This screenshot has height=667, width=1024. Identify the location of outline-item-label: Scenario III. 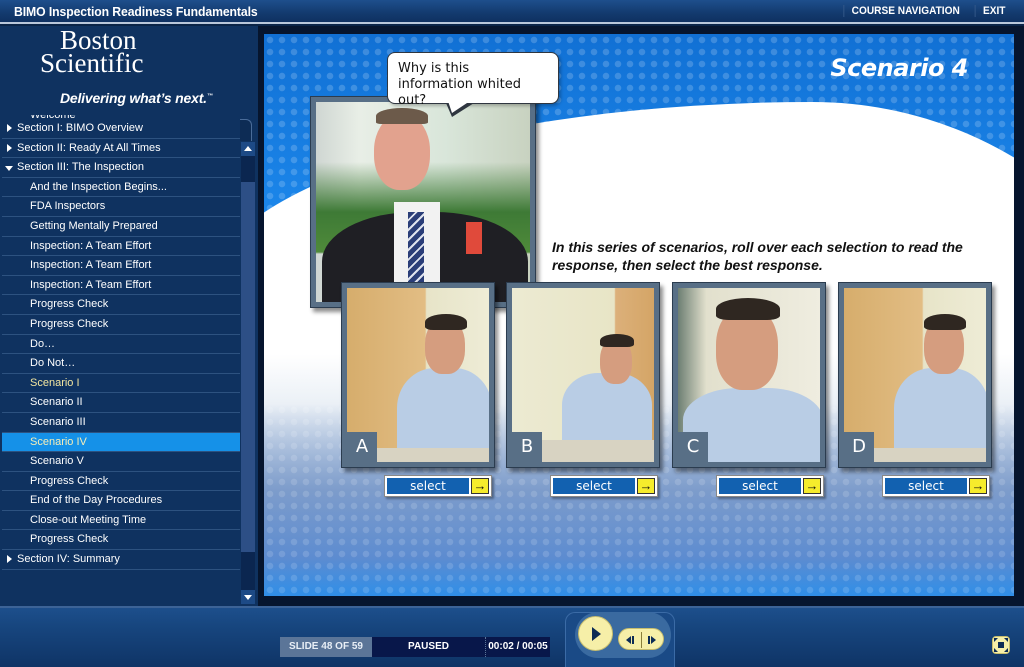
(58, 421).